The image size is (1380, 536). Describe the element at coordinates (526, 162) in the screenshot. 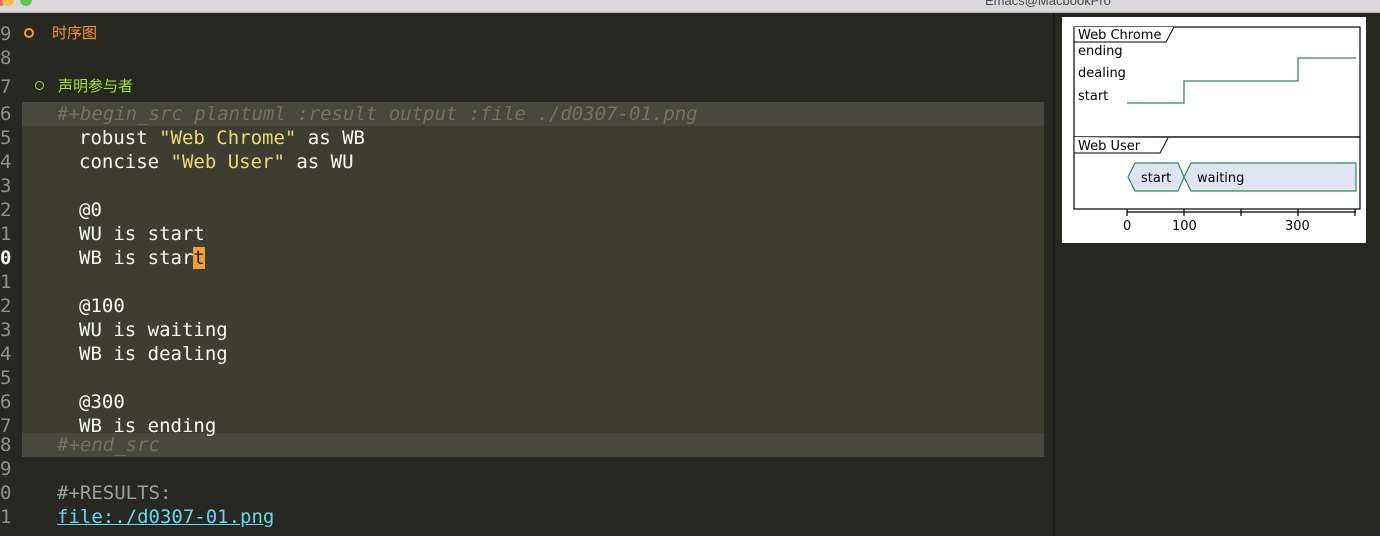

I see `editor-line: 4 concise "Web User" as WU` at that location.